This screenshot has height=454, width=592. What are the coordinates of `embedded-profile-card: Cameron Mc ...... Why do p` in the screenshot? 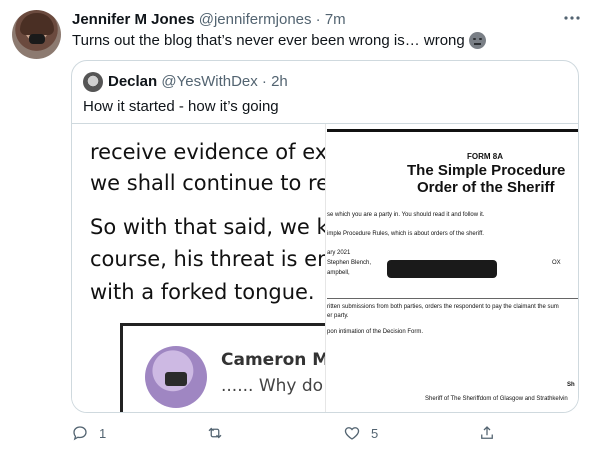 It's located at (222, 367).